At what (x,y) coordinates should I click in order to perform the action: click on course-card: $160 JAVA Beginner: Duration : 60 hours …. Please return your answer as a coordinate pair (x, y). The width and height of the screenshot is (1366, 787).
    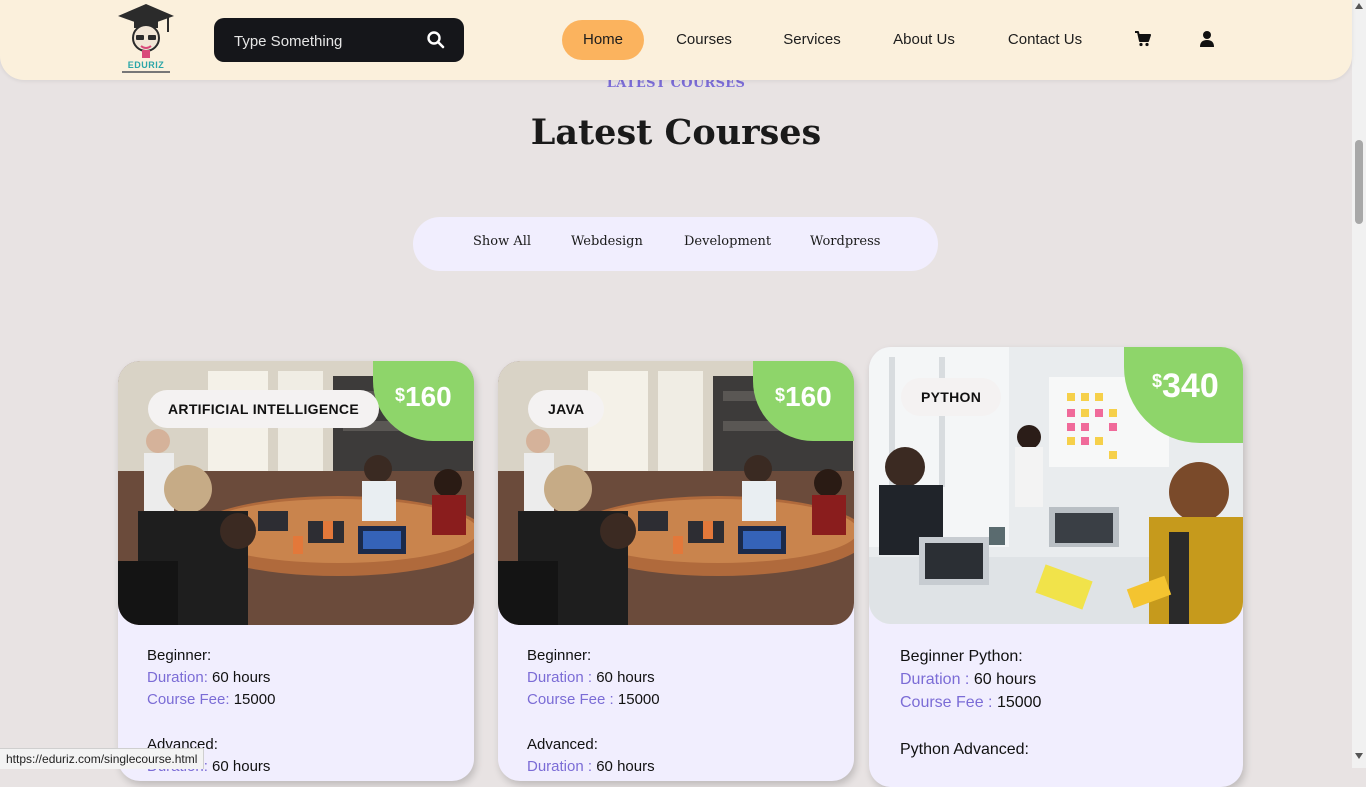
    Looking at the image, I should click on (676, 571).